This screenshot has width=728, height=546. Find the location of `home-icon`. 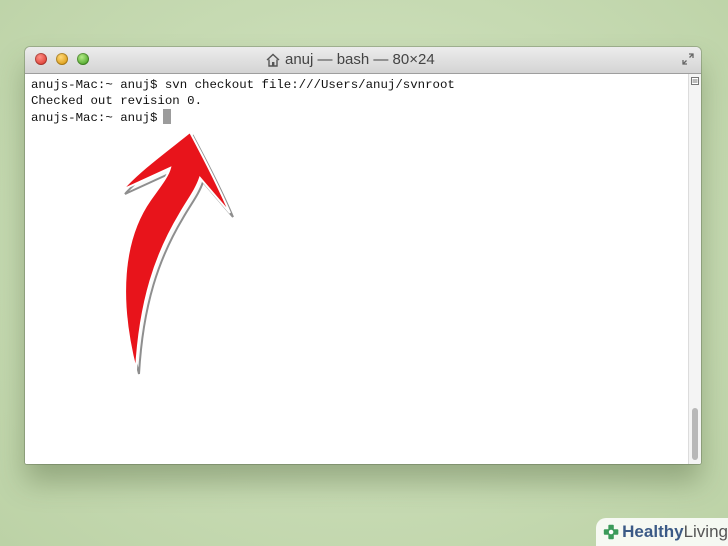

home-icon is located at coordinates (273, 60).